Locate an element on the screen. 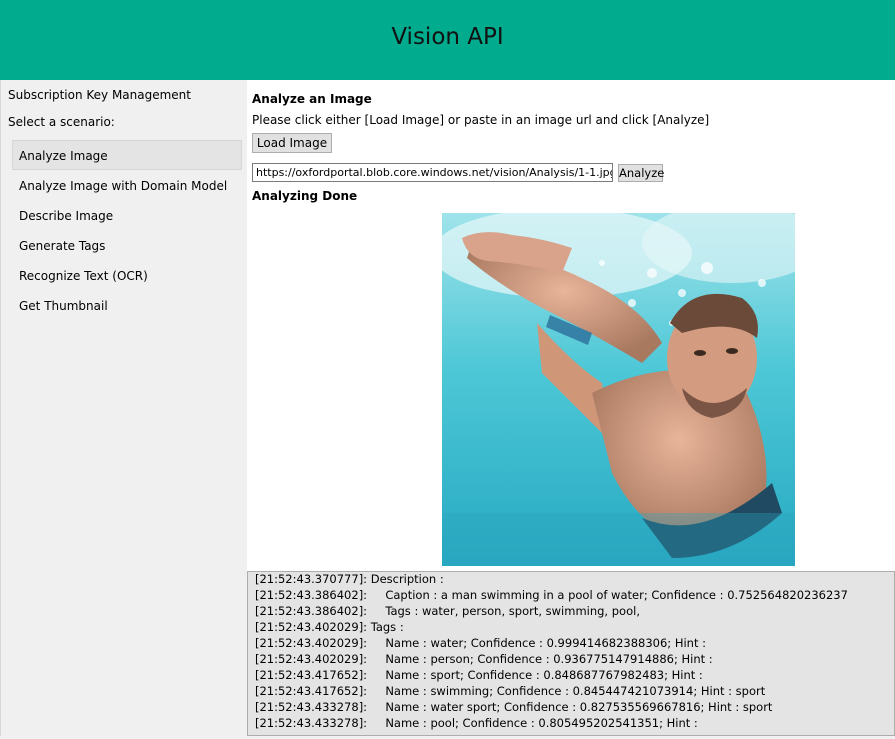 The image size is (895, 739). select-scenario-label: Select a scenario: is located at coordinates (61, 122).